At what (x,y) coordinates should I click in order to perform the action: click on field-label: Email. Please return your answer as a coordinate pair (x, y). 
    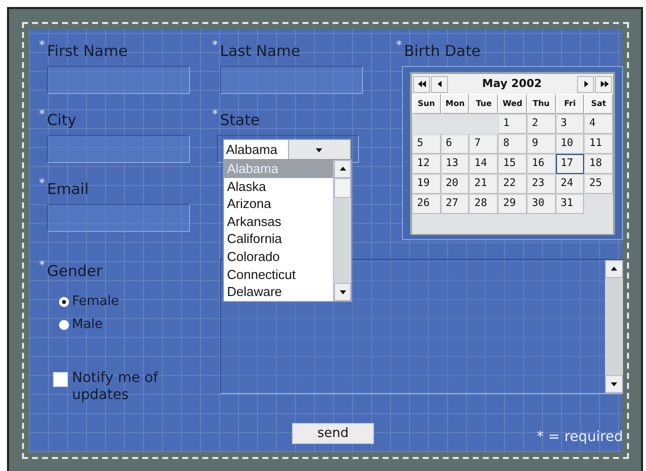
    Looking at the image, I should click on (68, 189).